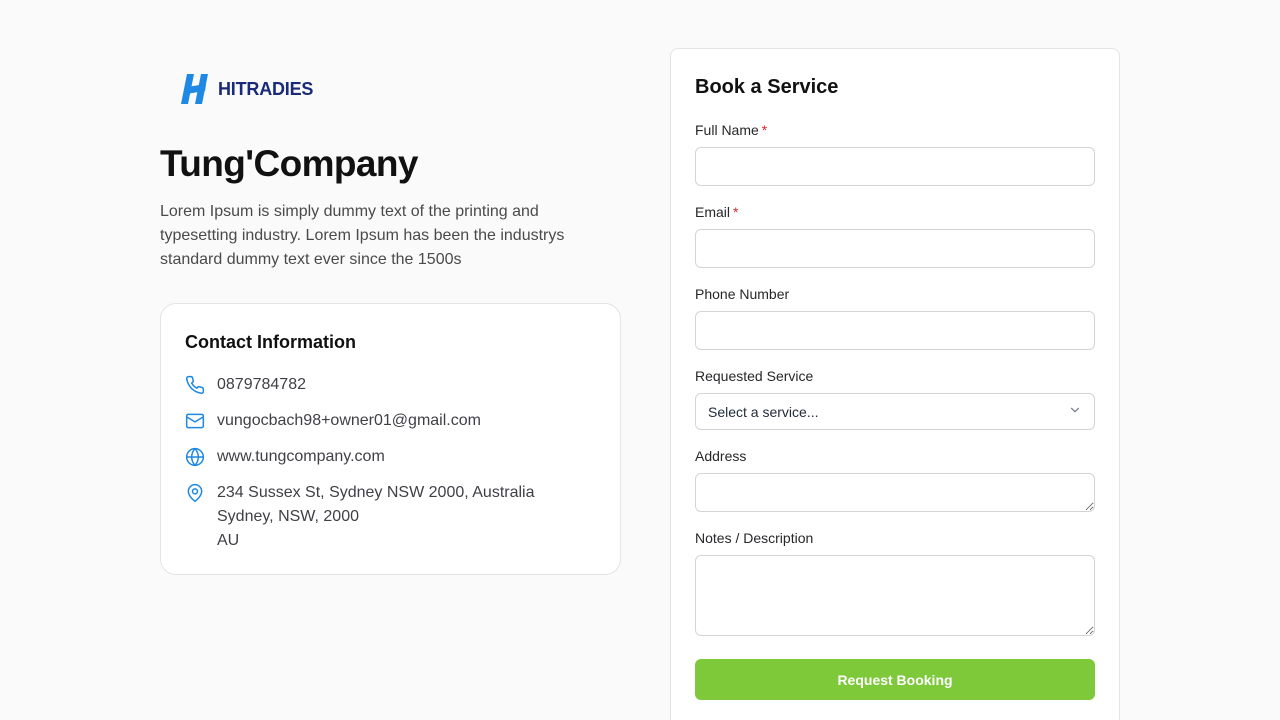  What do you see at coordinates (288, 516) in the screenshot?
I see `address-line-2: Sydney, NSW, 2000` at bounding box center [288, 516].